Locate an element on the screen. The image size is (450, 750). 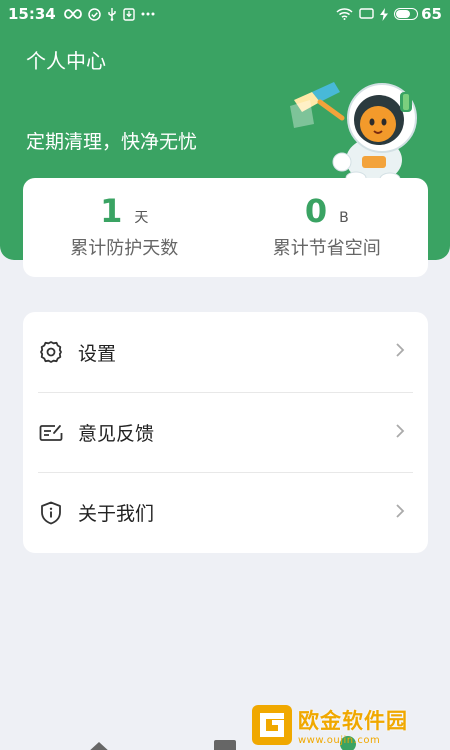
battery-icon: 65 is located at coordinates (418, 14).